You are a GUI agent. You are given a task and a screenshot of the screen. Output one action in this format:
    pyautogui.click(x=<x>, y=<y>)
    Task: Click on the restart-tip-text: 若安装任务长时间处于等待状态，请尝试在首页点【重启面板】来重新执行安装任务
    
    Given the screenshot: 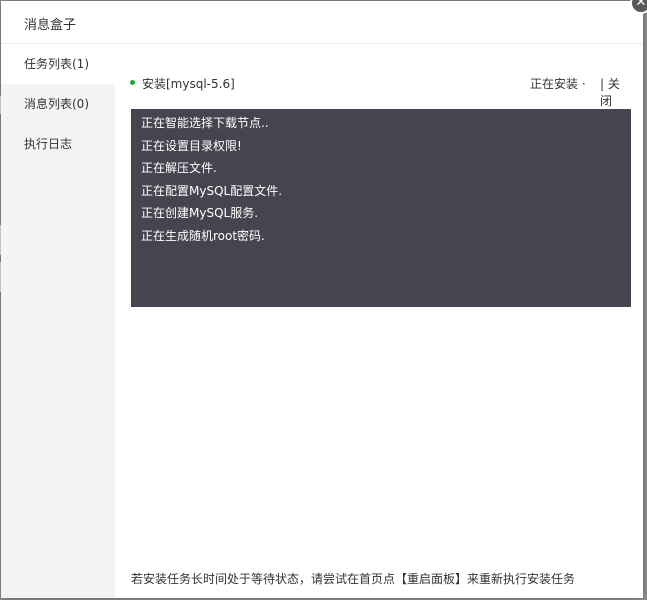 What is the action you would take?
    pyautogui.click(x=353, y=579)
    